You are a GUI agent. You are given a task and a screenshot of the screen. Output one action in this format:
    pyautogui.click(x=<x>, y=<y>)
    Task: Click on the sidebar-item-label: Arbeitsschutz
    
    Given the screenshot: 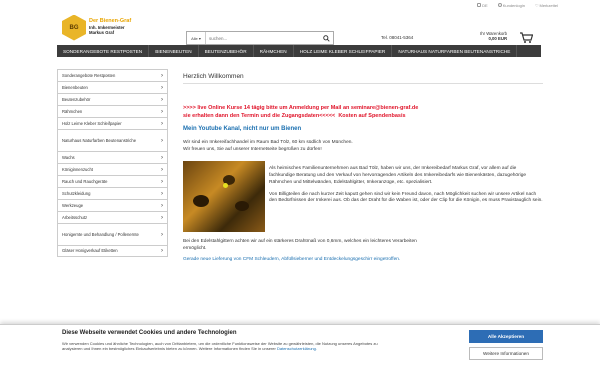 What is the action you would take?
    pyautogui.click(x=75, y=217)
    